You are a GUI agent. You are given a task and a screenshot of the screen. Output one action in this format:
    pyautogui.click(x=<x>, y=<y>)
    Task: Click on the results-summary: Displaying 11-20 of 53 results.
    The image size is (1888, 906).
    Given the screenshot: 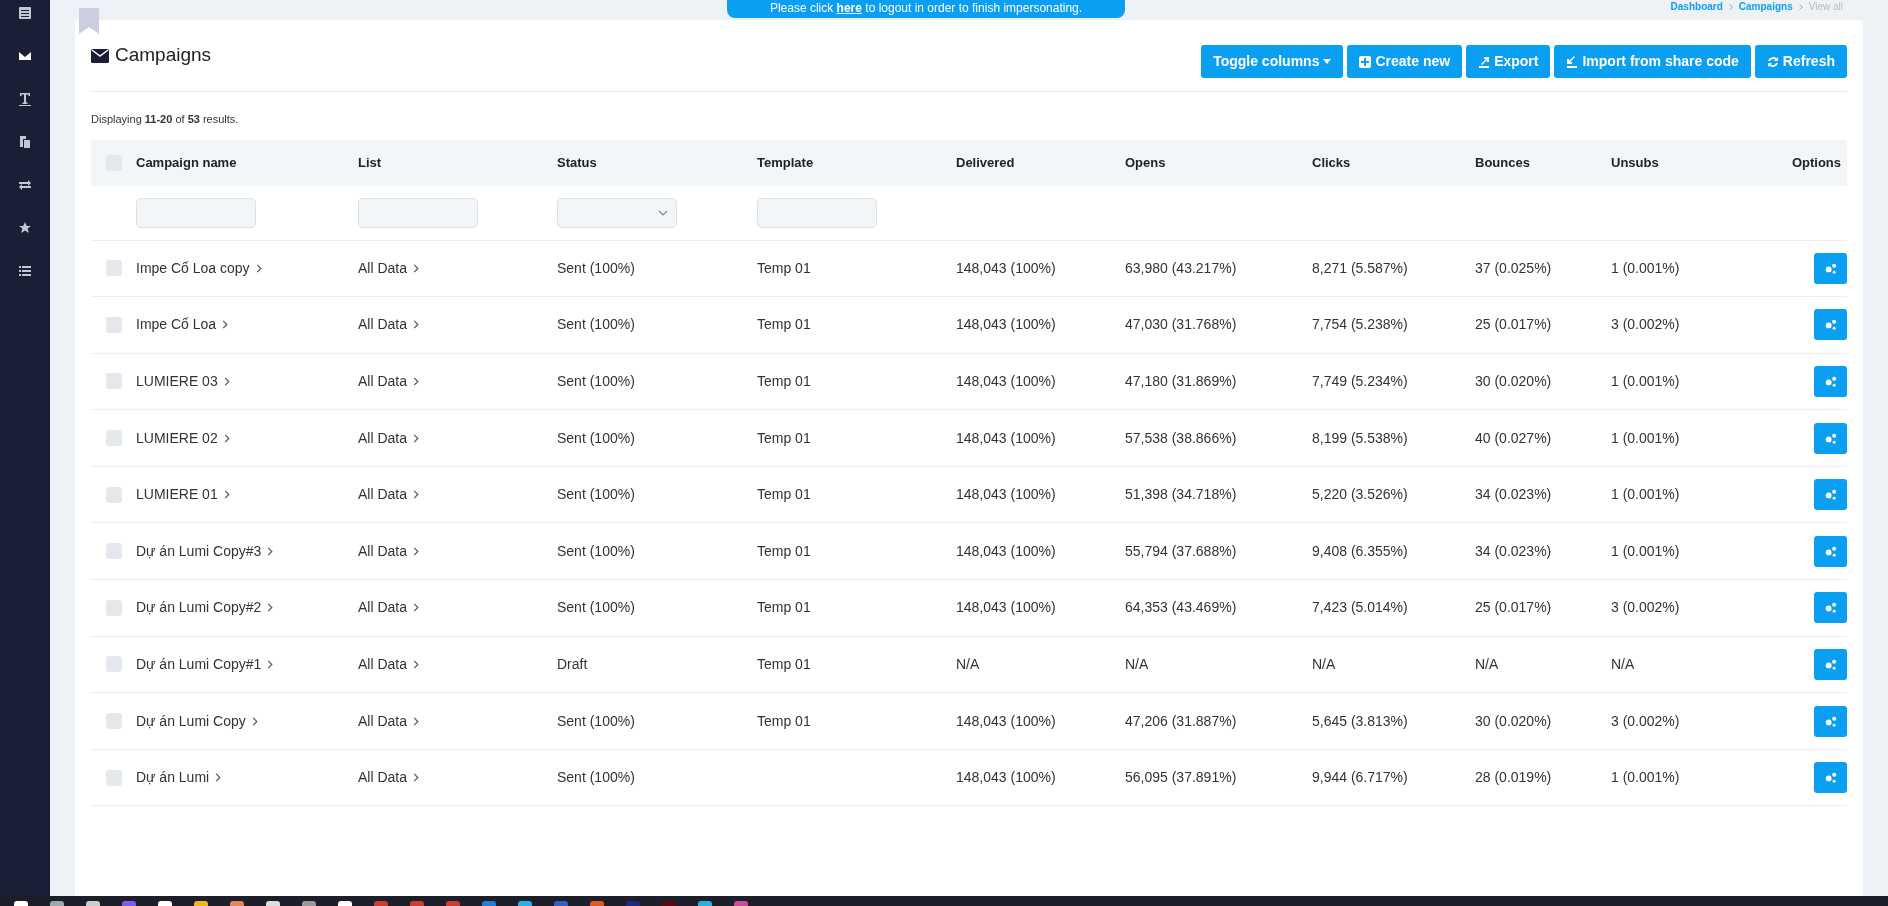 What is the action you would take?
    pyautogui.click(x=165, y=119)
    